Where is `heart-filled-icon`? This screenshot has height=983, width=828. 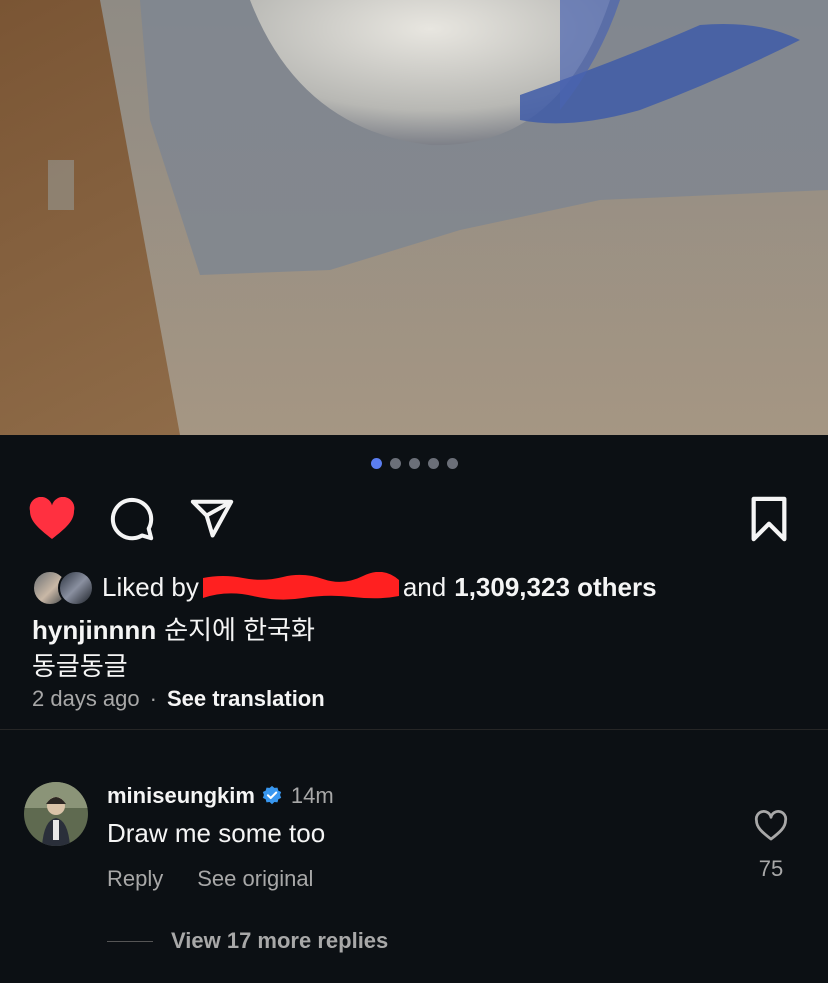 heart-filled-icon is located at coordinates (52, 518).